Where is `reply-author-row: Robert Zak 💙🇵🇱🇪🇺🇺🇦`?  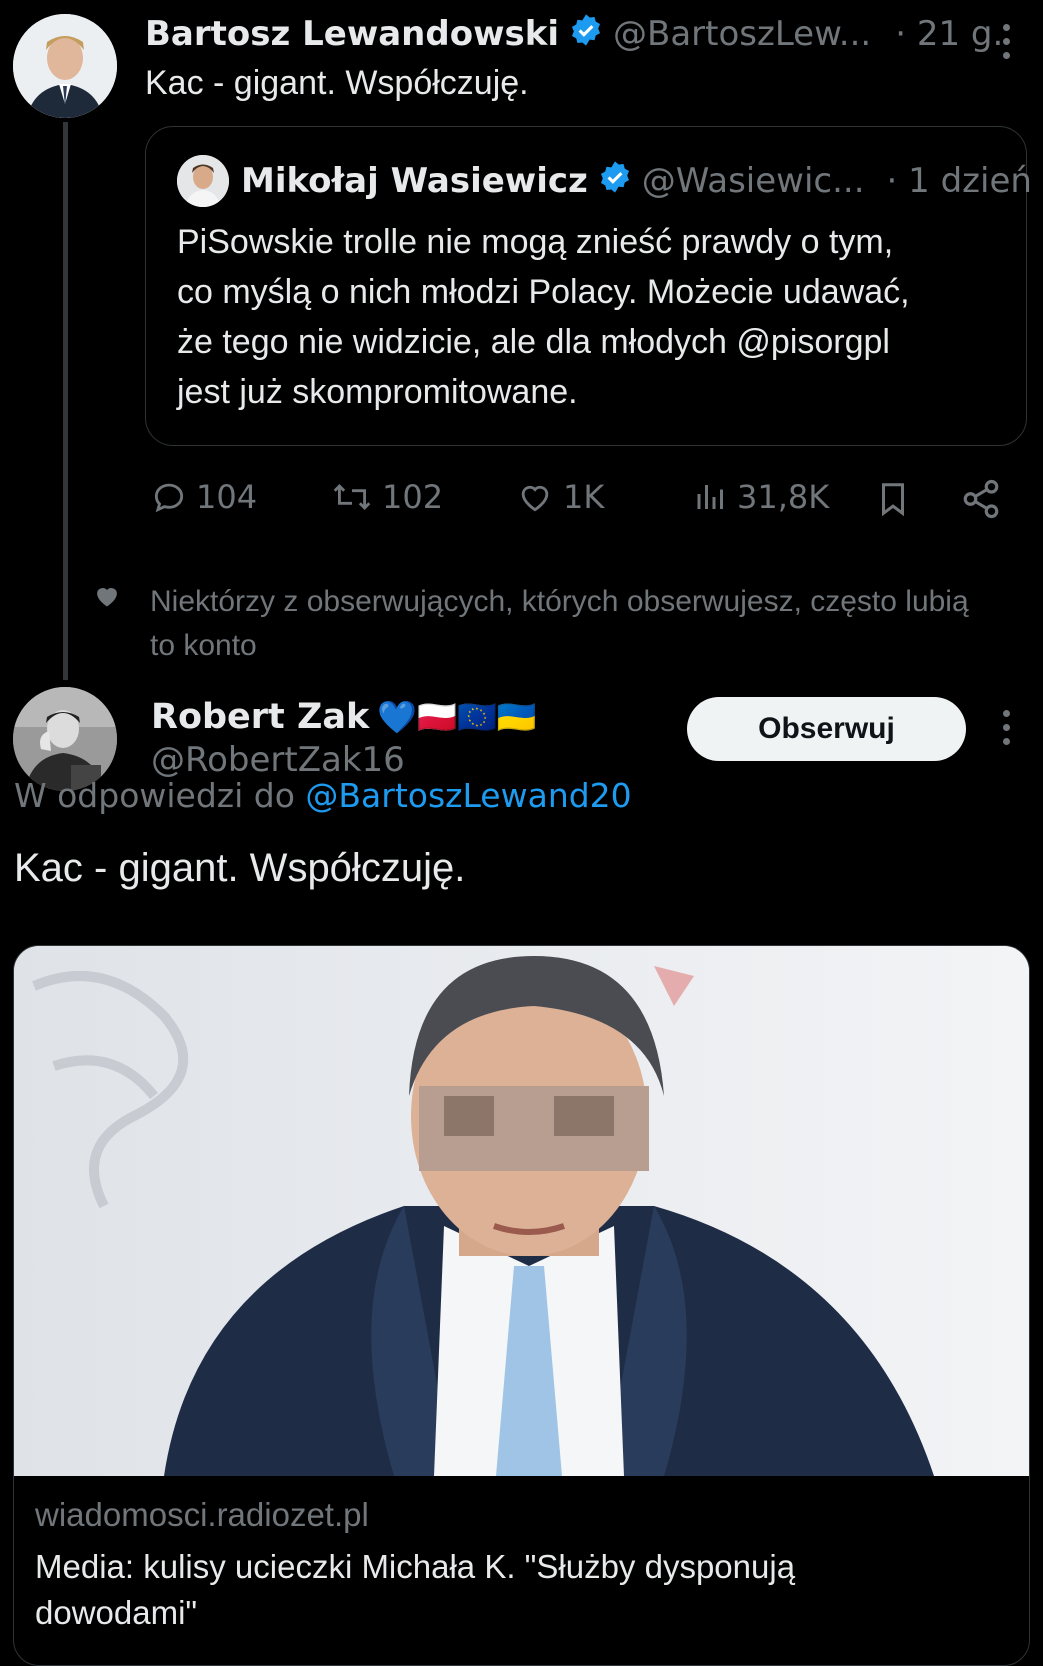
reply-author-row: Robert Zak 💙🇵🇱🇪🇺🇺🇦 is located at coordinates (344, 717).